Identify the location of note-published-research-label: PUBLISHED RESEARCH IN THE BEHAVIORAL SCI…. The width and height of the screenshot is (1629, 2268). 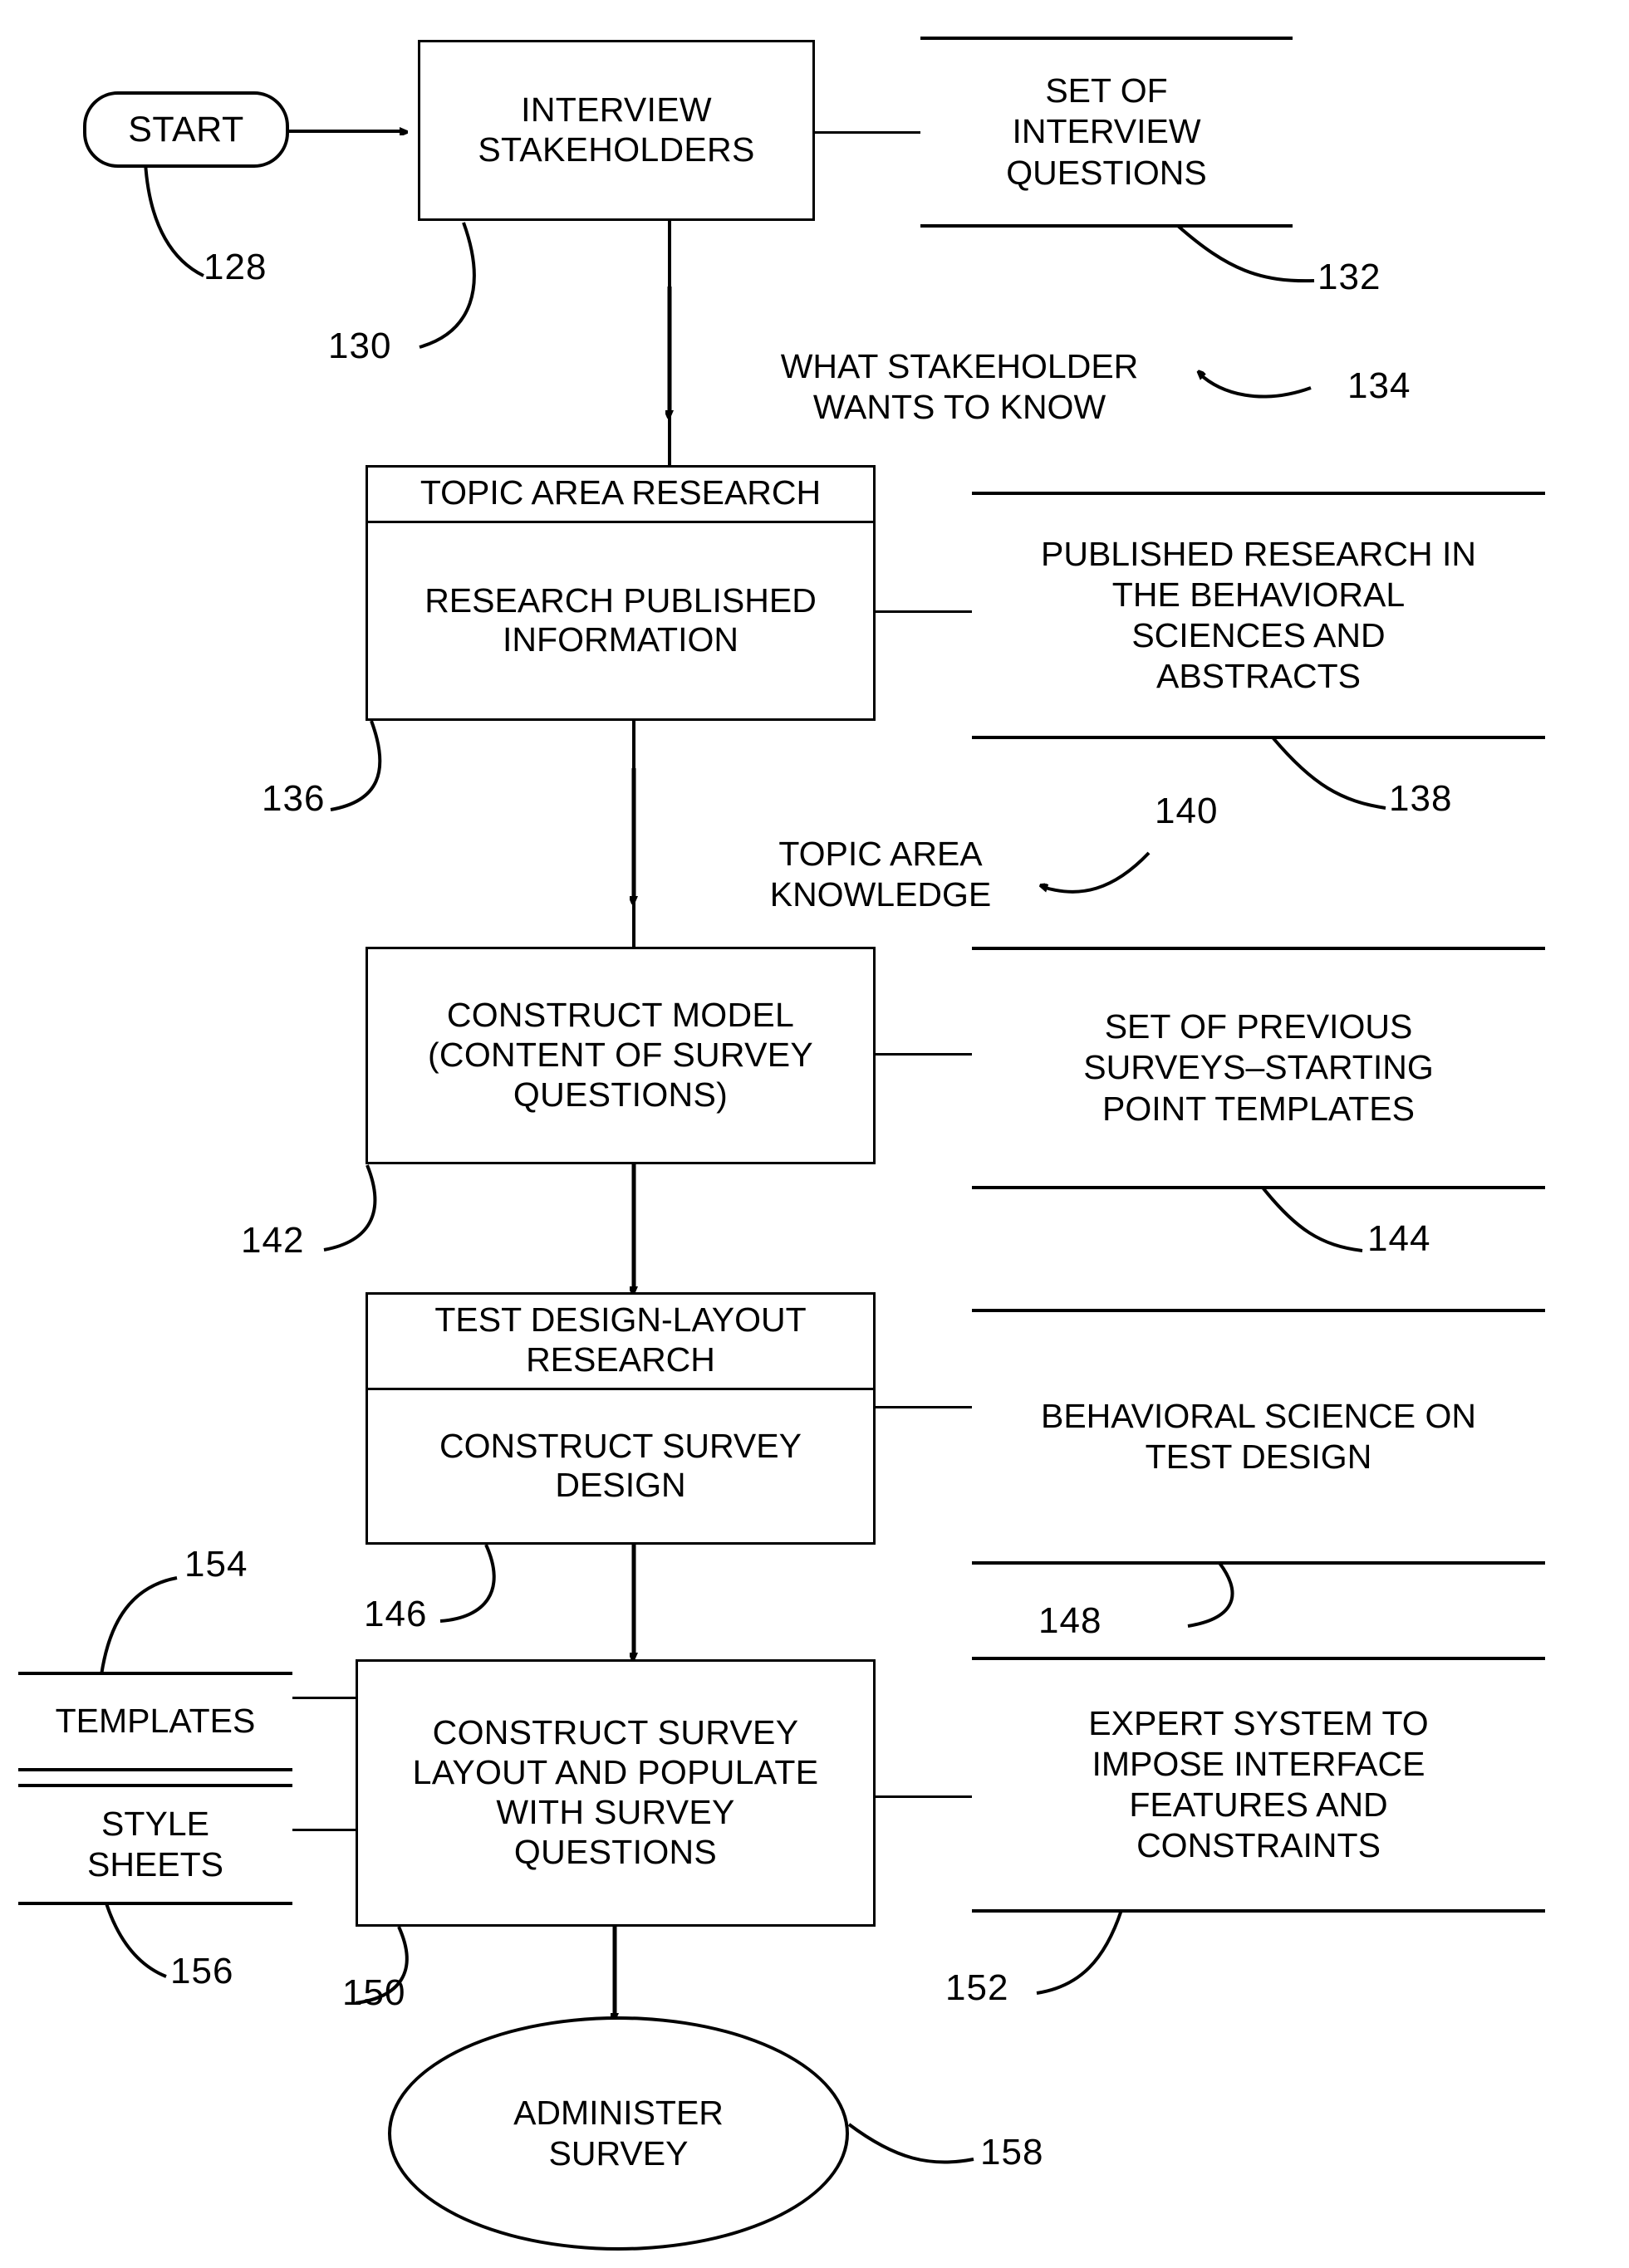
(1258, 615).